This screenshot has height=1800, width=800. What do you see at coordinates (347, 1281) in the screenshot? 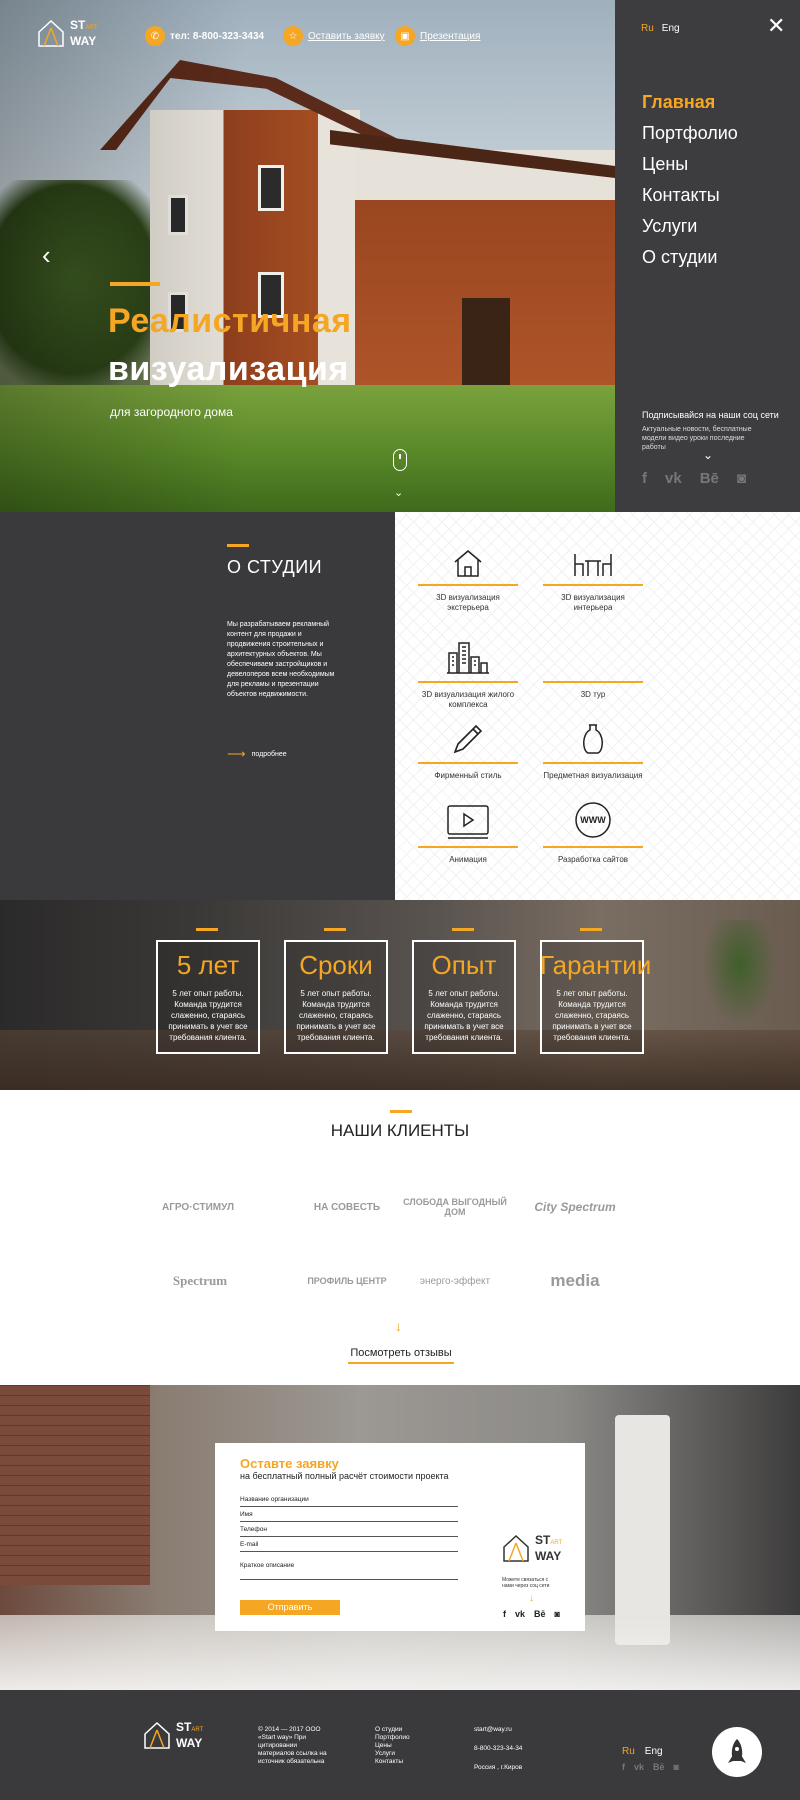
I see `client-logo: ПРОФИЛЬ ЦЕНТР` at bounding box center [347, 1281].